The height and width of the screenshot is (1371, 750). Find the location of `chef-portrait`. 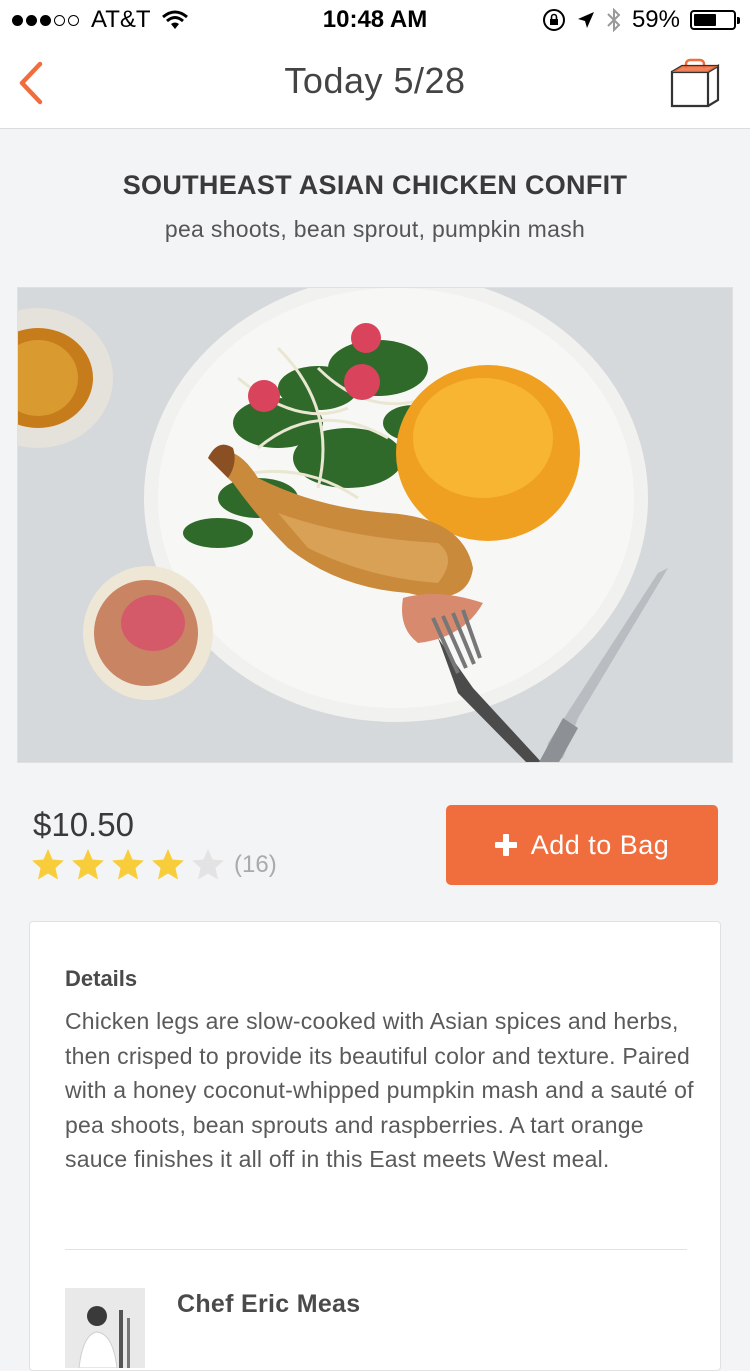

chef-portrait is located at coordinates (105, 1328).